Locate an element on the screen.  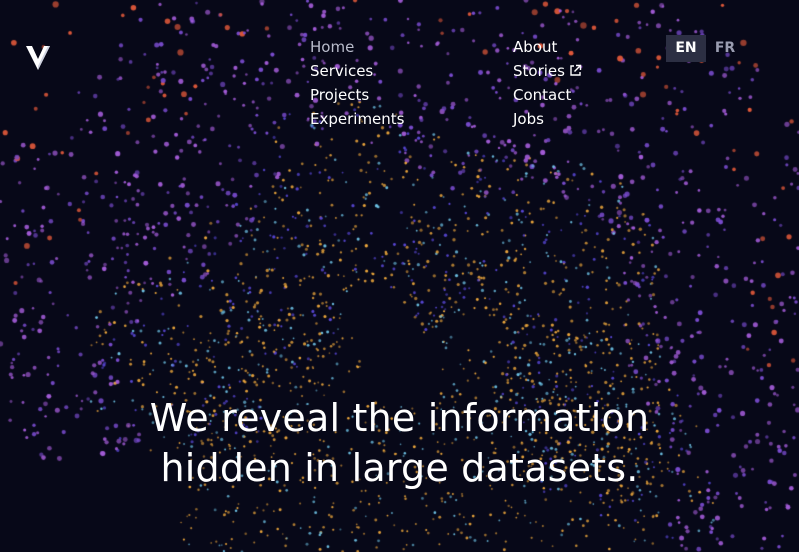
nav-jobs: Jobs is located at coordinates (547, 119).